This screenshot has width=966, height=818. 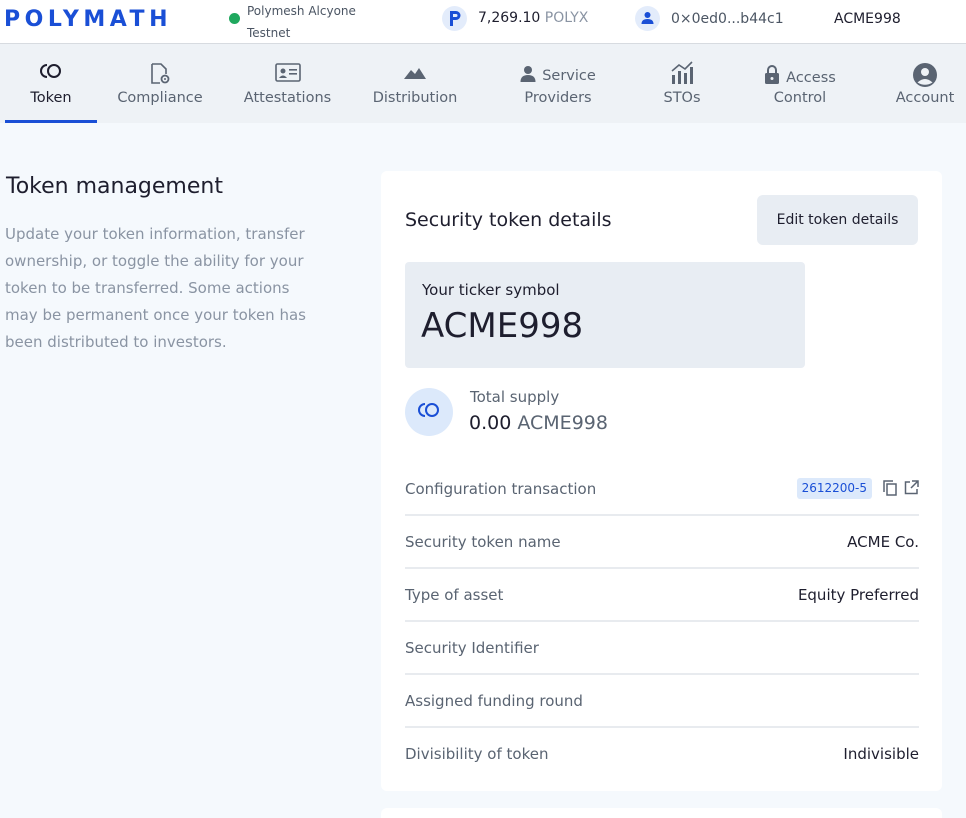 I want to click on tab-service-providers-line2: Providers, so click(x=558, y=98).